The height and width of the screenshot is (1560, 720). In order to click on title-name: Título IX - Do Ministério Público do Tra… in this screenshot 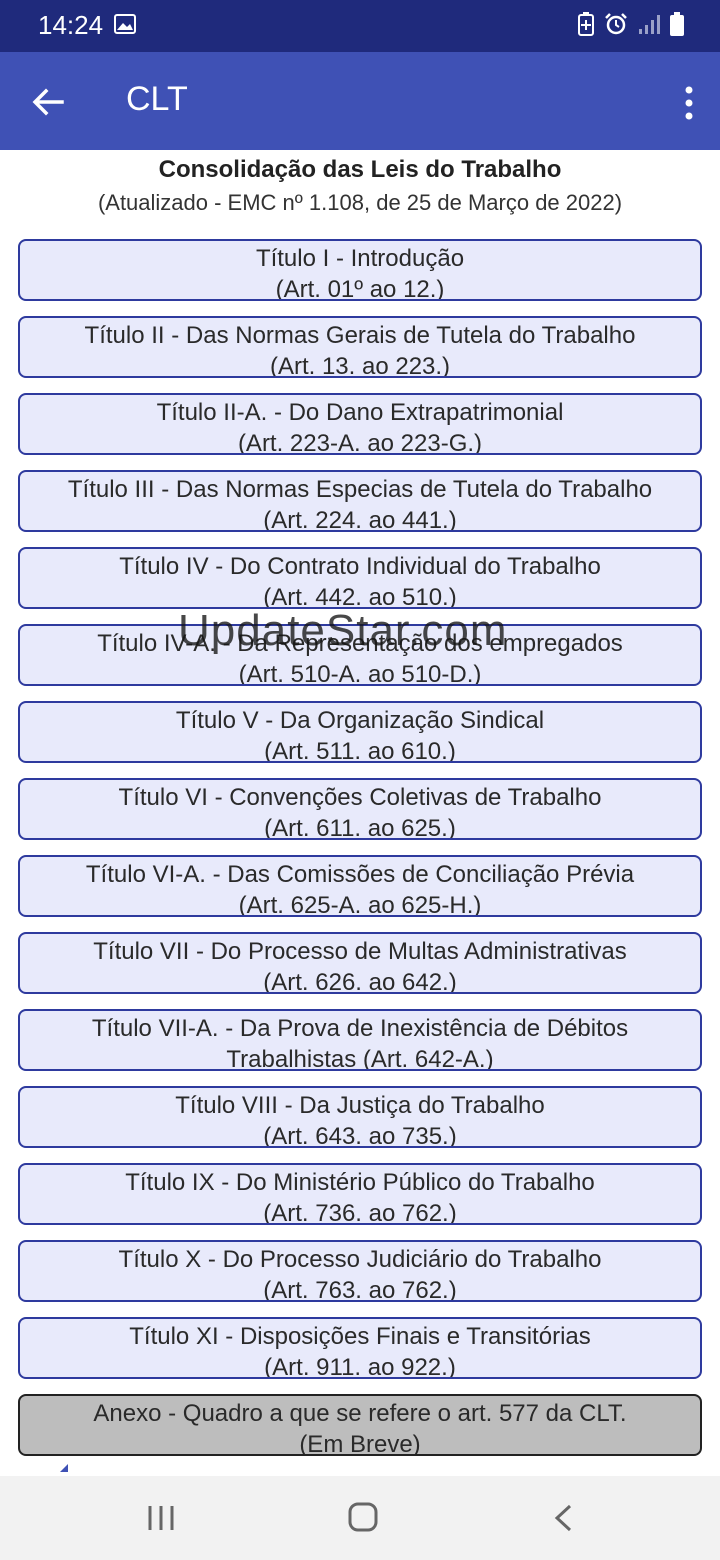, I will do `click(360, 1182)`.